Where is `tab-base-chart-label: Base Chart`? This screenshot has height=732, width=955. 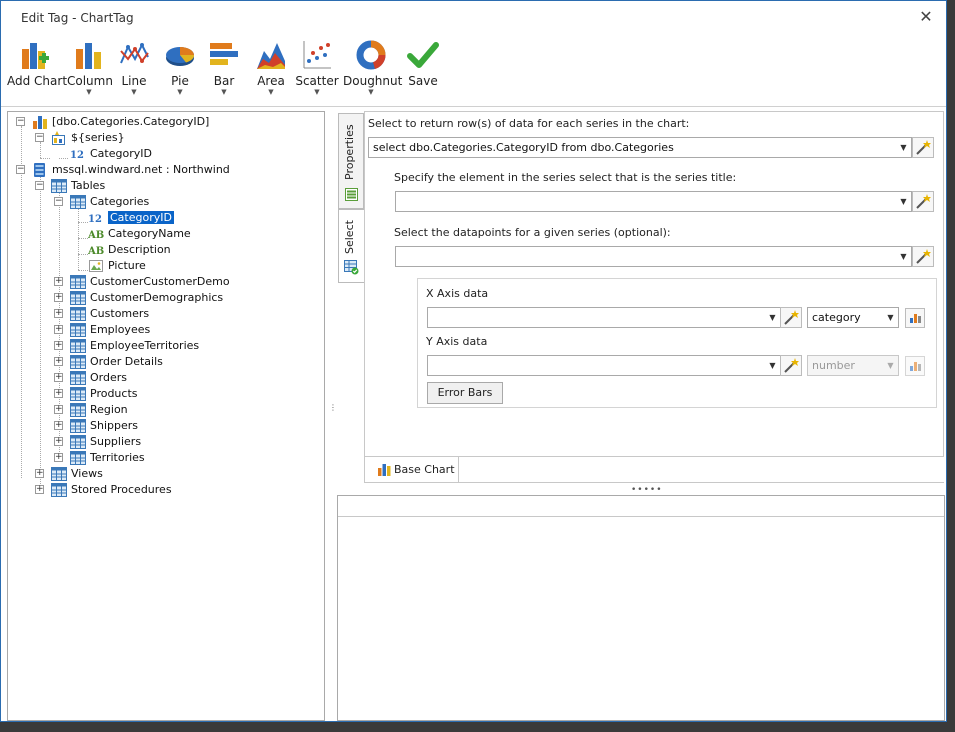 tab-base-chart-label: Base Chart is located at coordinates (424, 469).